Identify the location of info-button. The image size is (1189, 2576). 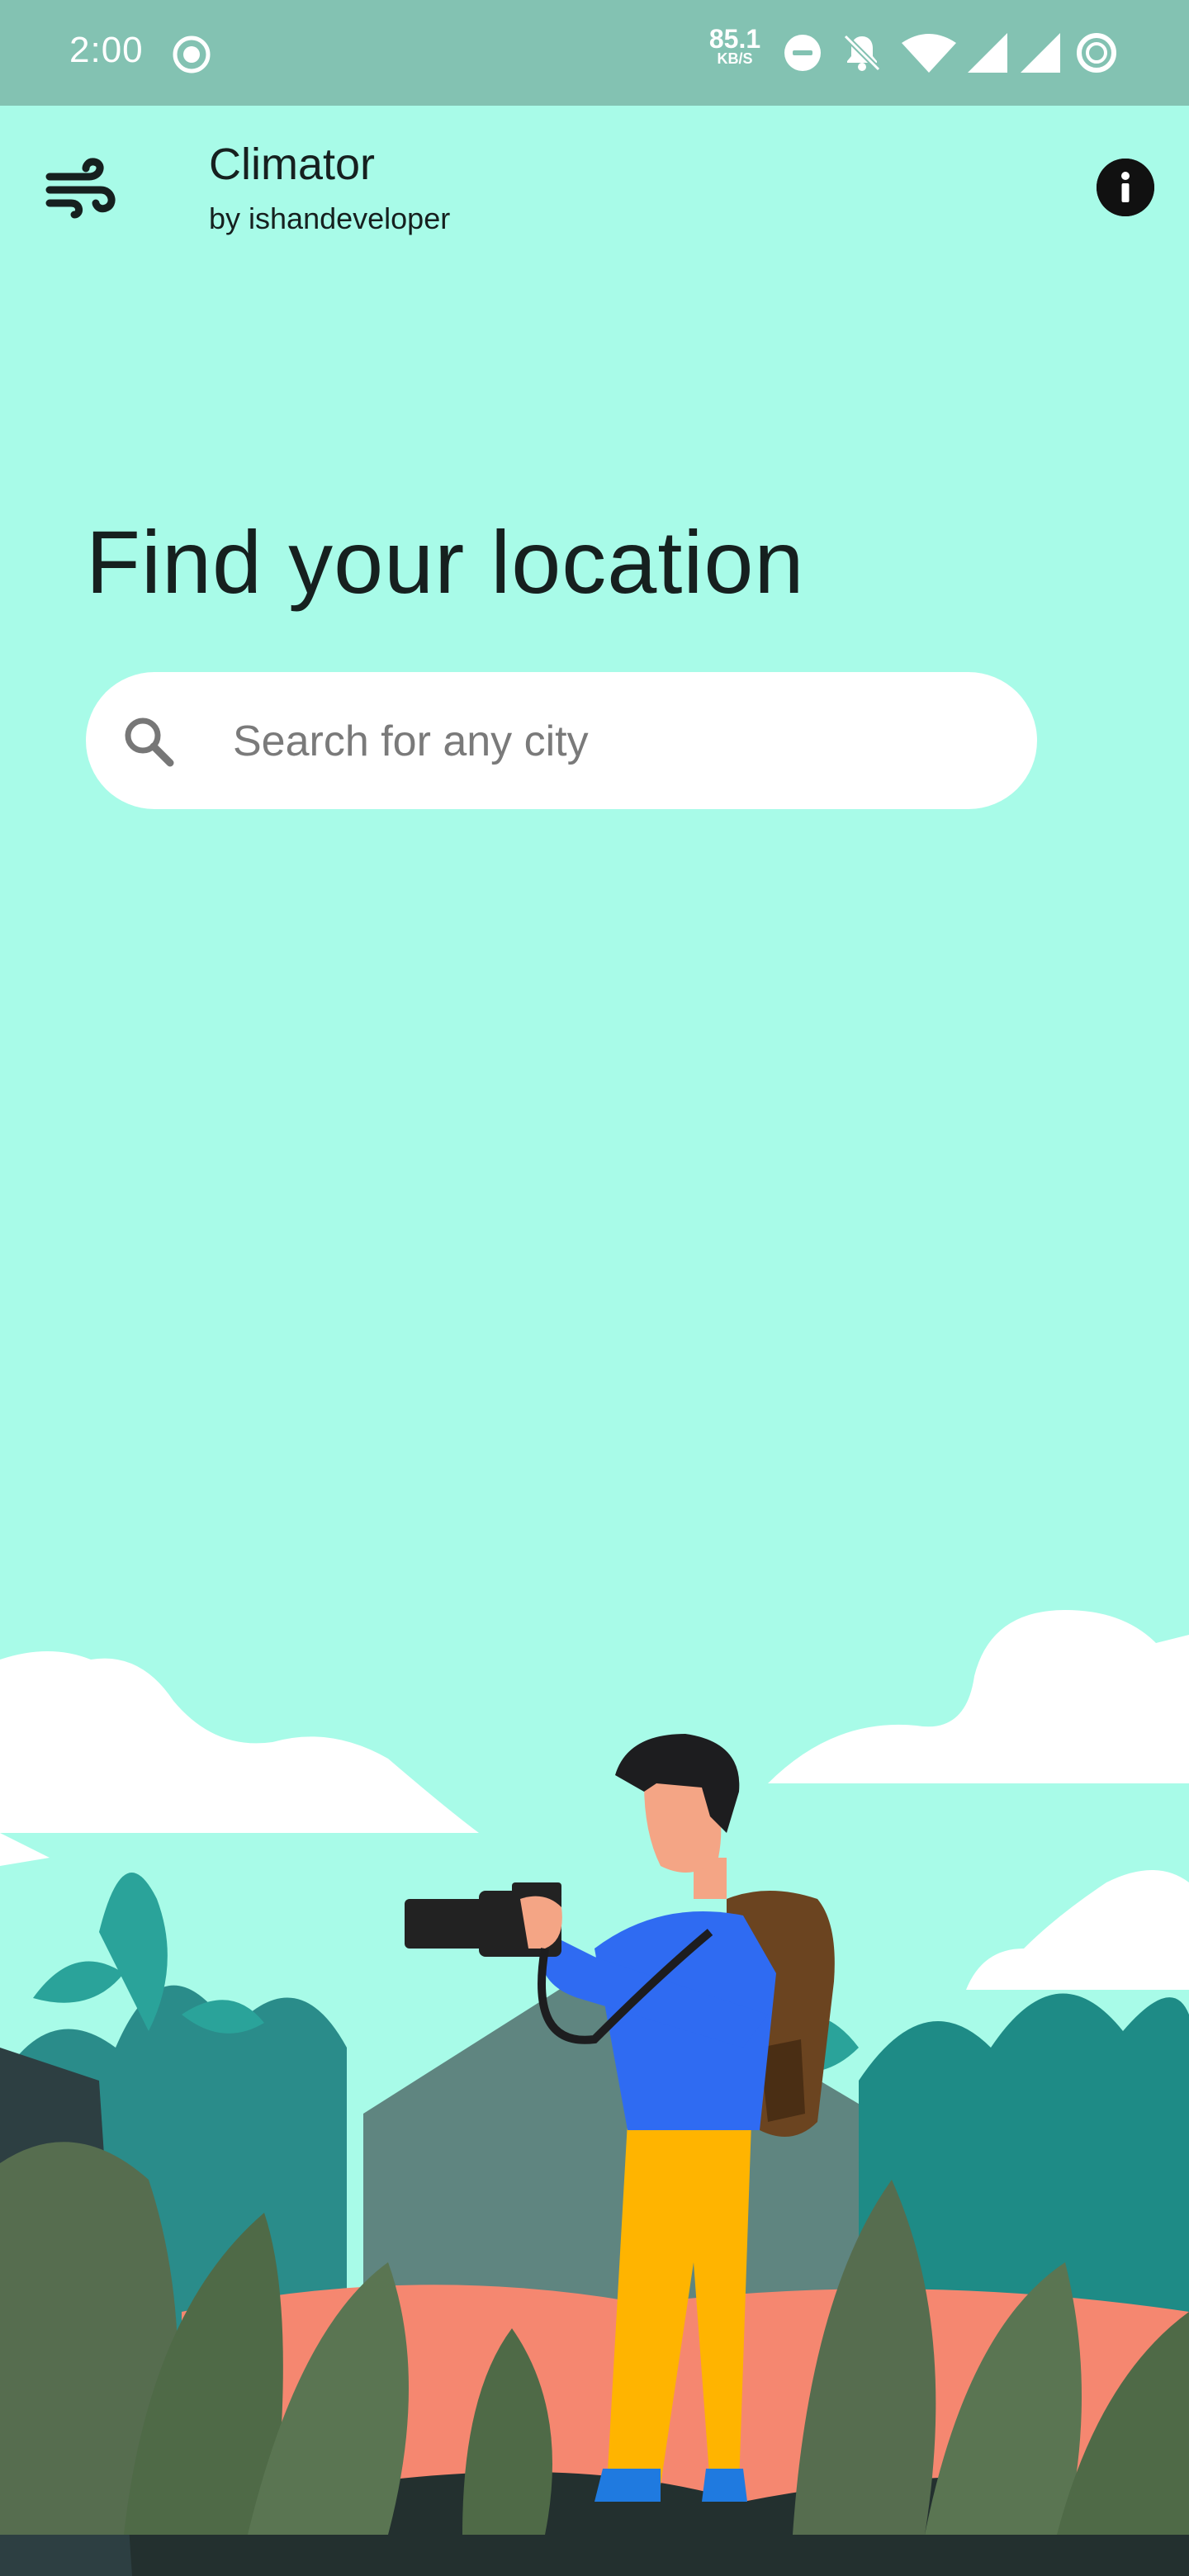
(1125, 187).